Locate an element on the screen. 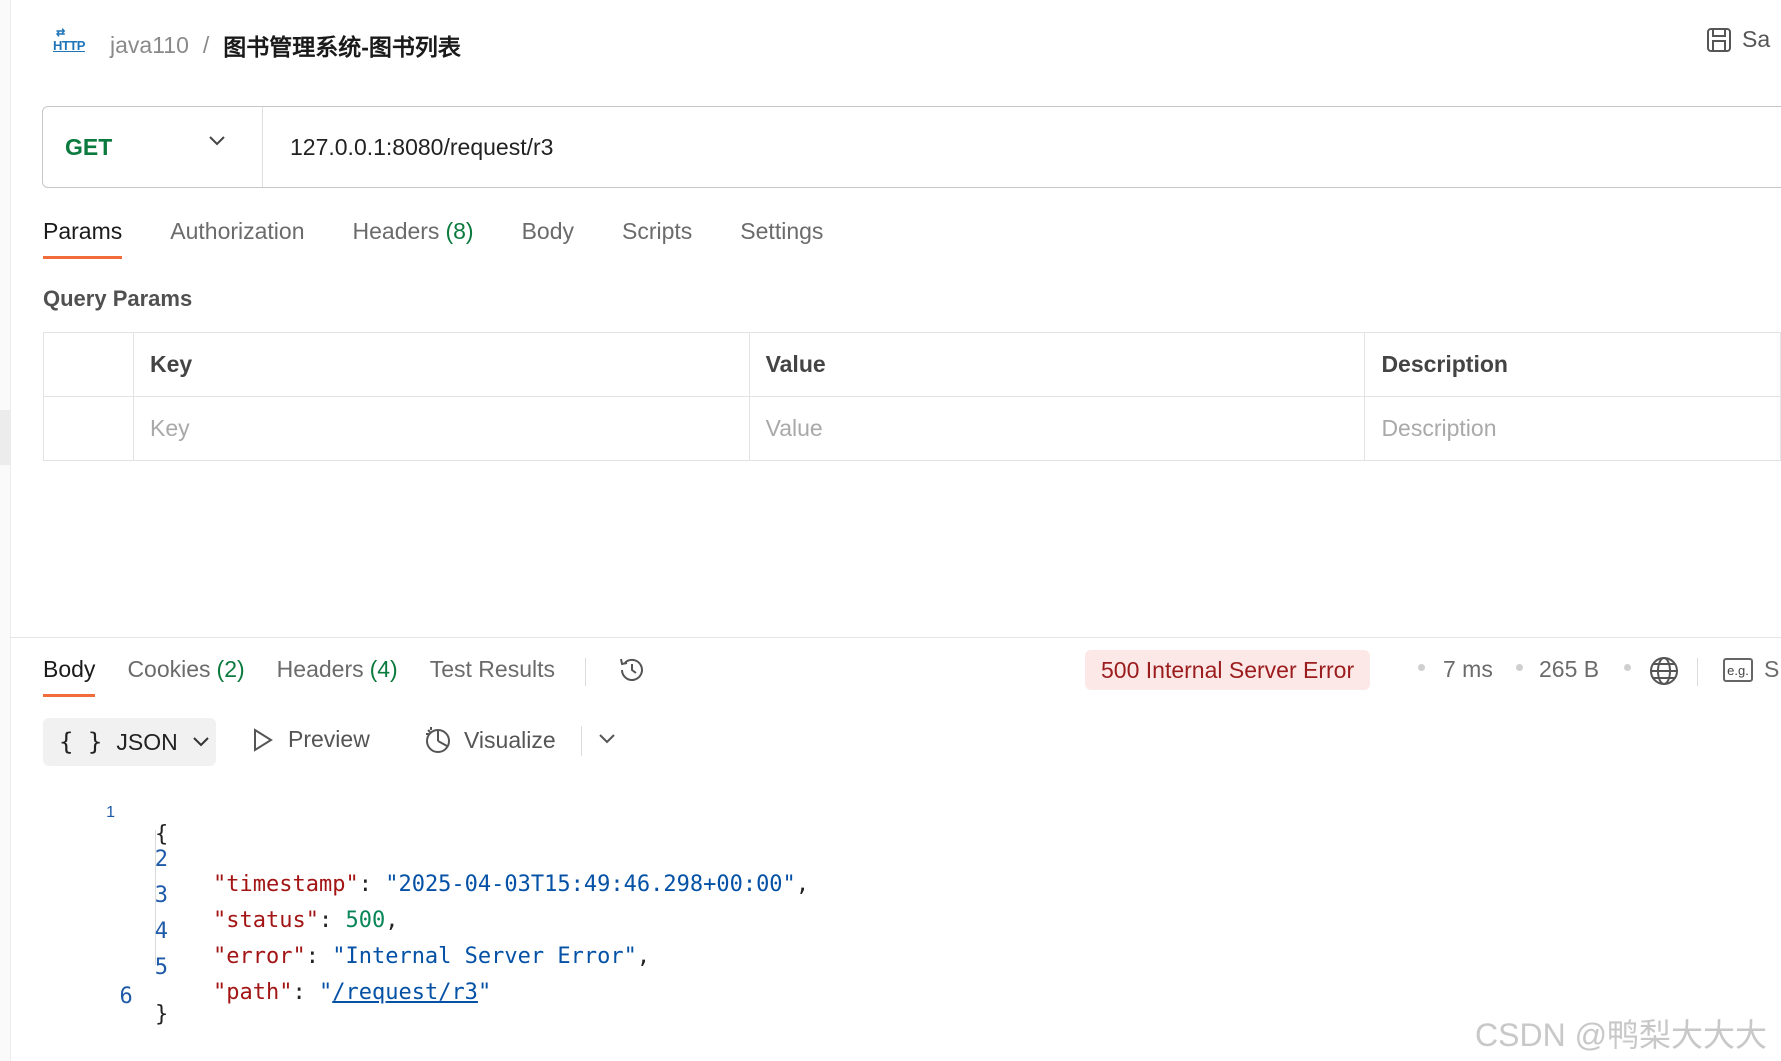  save-icon is located at coordinates (1719, 39).